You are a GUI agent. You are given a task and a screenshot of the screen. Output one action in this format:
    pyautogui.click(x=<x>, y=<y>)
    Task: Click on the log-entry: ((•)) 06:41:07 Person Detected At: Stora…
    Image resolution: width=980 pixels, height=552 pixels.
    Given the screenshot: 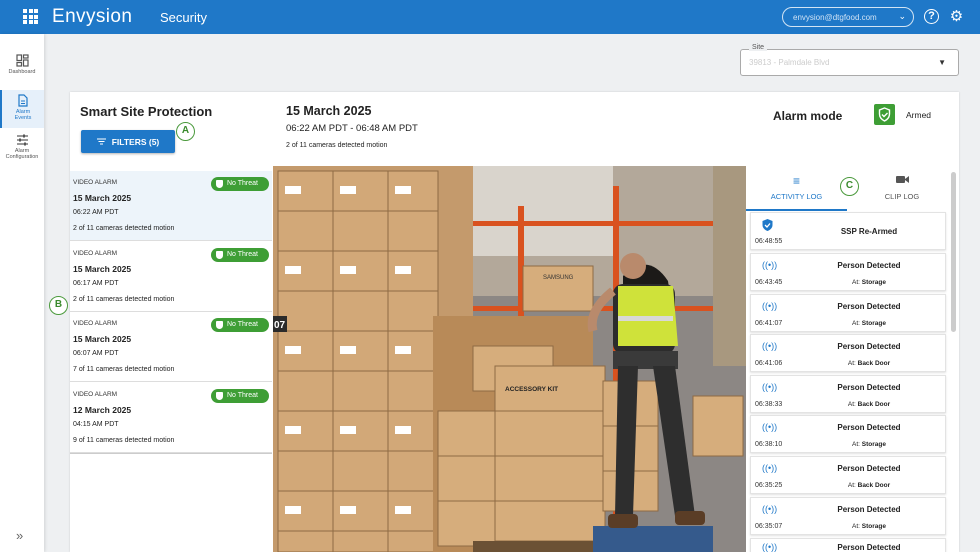 What is the action you would take?
    pyautogui.click(x=848, y=313)
    